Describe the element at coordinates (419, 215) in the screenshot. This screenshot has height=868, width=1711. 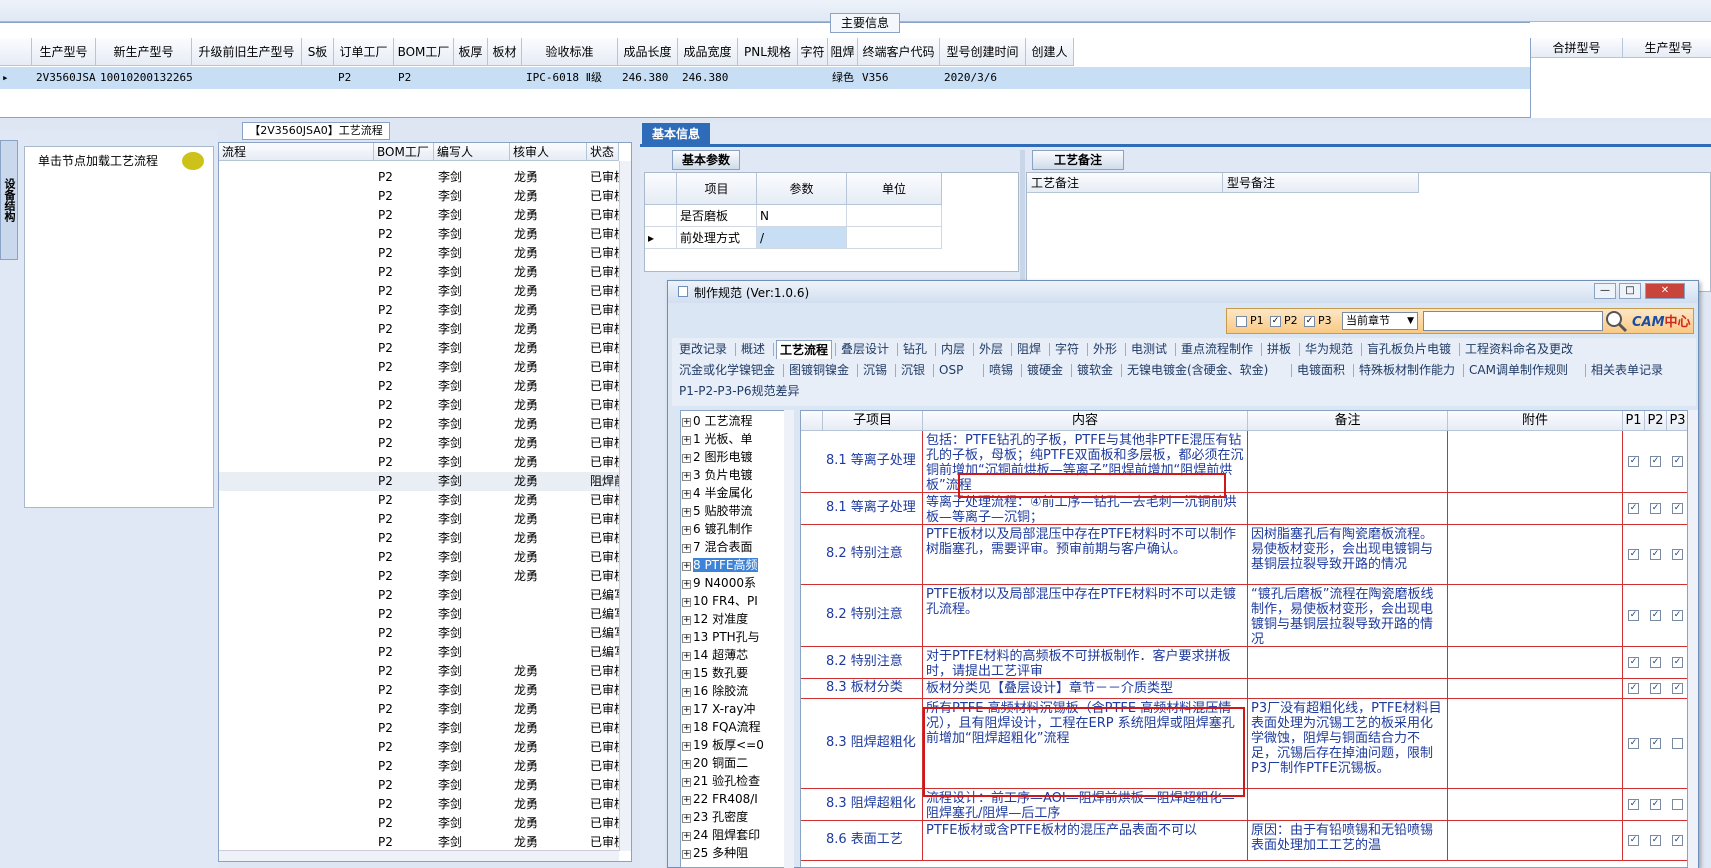
I see `tree-row: −外层干膜P2李剑龙勇已审核` at that location.